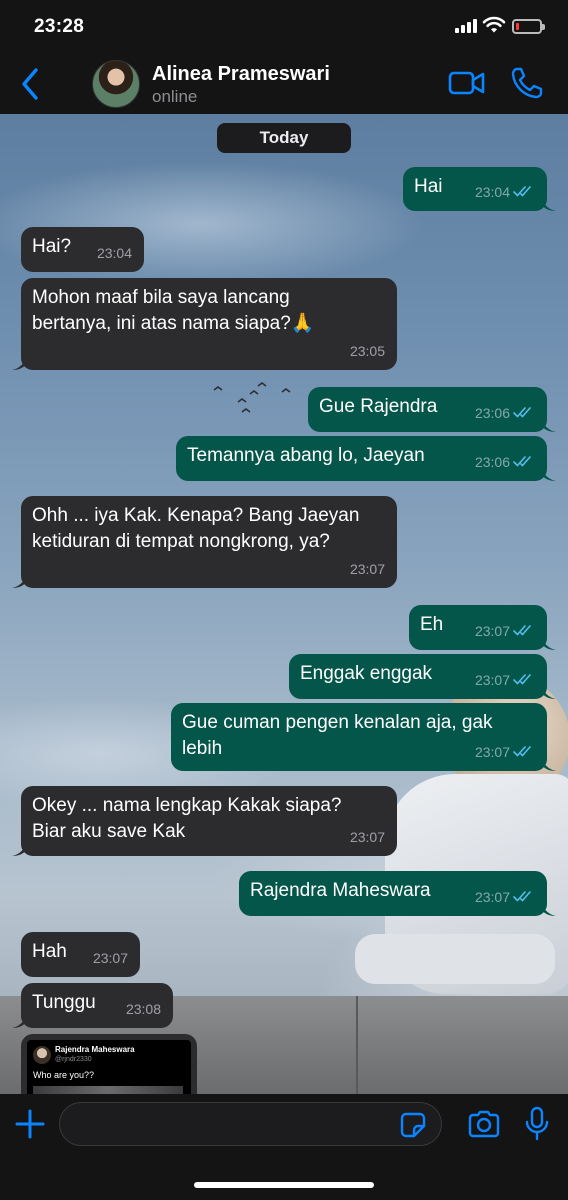 This screenshot has height=1200, width=568. Describe the element at coordinates (284, 28) in the screenshot. I see `status-bar: 23:28` at that location.